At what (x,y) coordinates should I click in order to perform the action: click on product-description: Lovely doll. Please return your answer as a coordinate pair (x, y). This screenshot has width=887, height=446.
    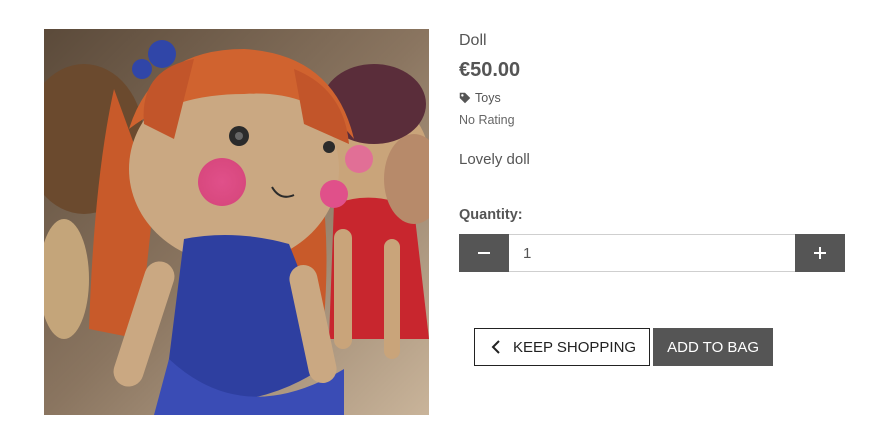
    Looking at the image, I should click on (494, 159).